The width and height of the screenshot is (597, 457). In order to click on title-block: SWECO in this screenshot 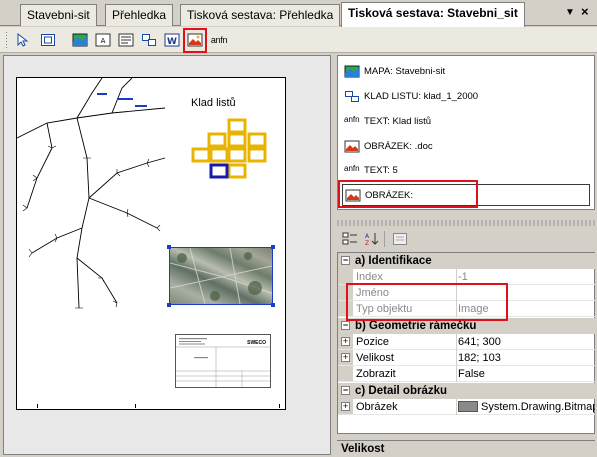, I will do `click(223, 361)`.